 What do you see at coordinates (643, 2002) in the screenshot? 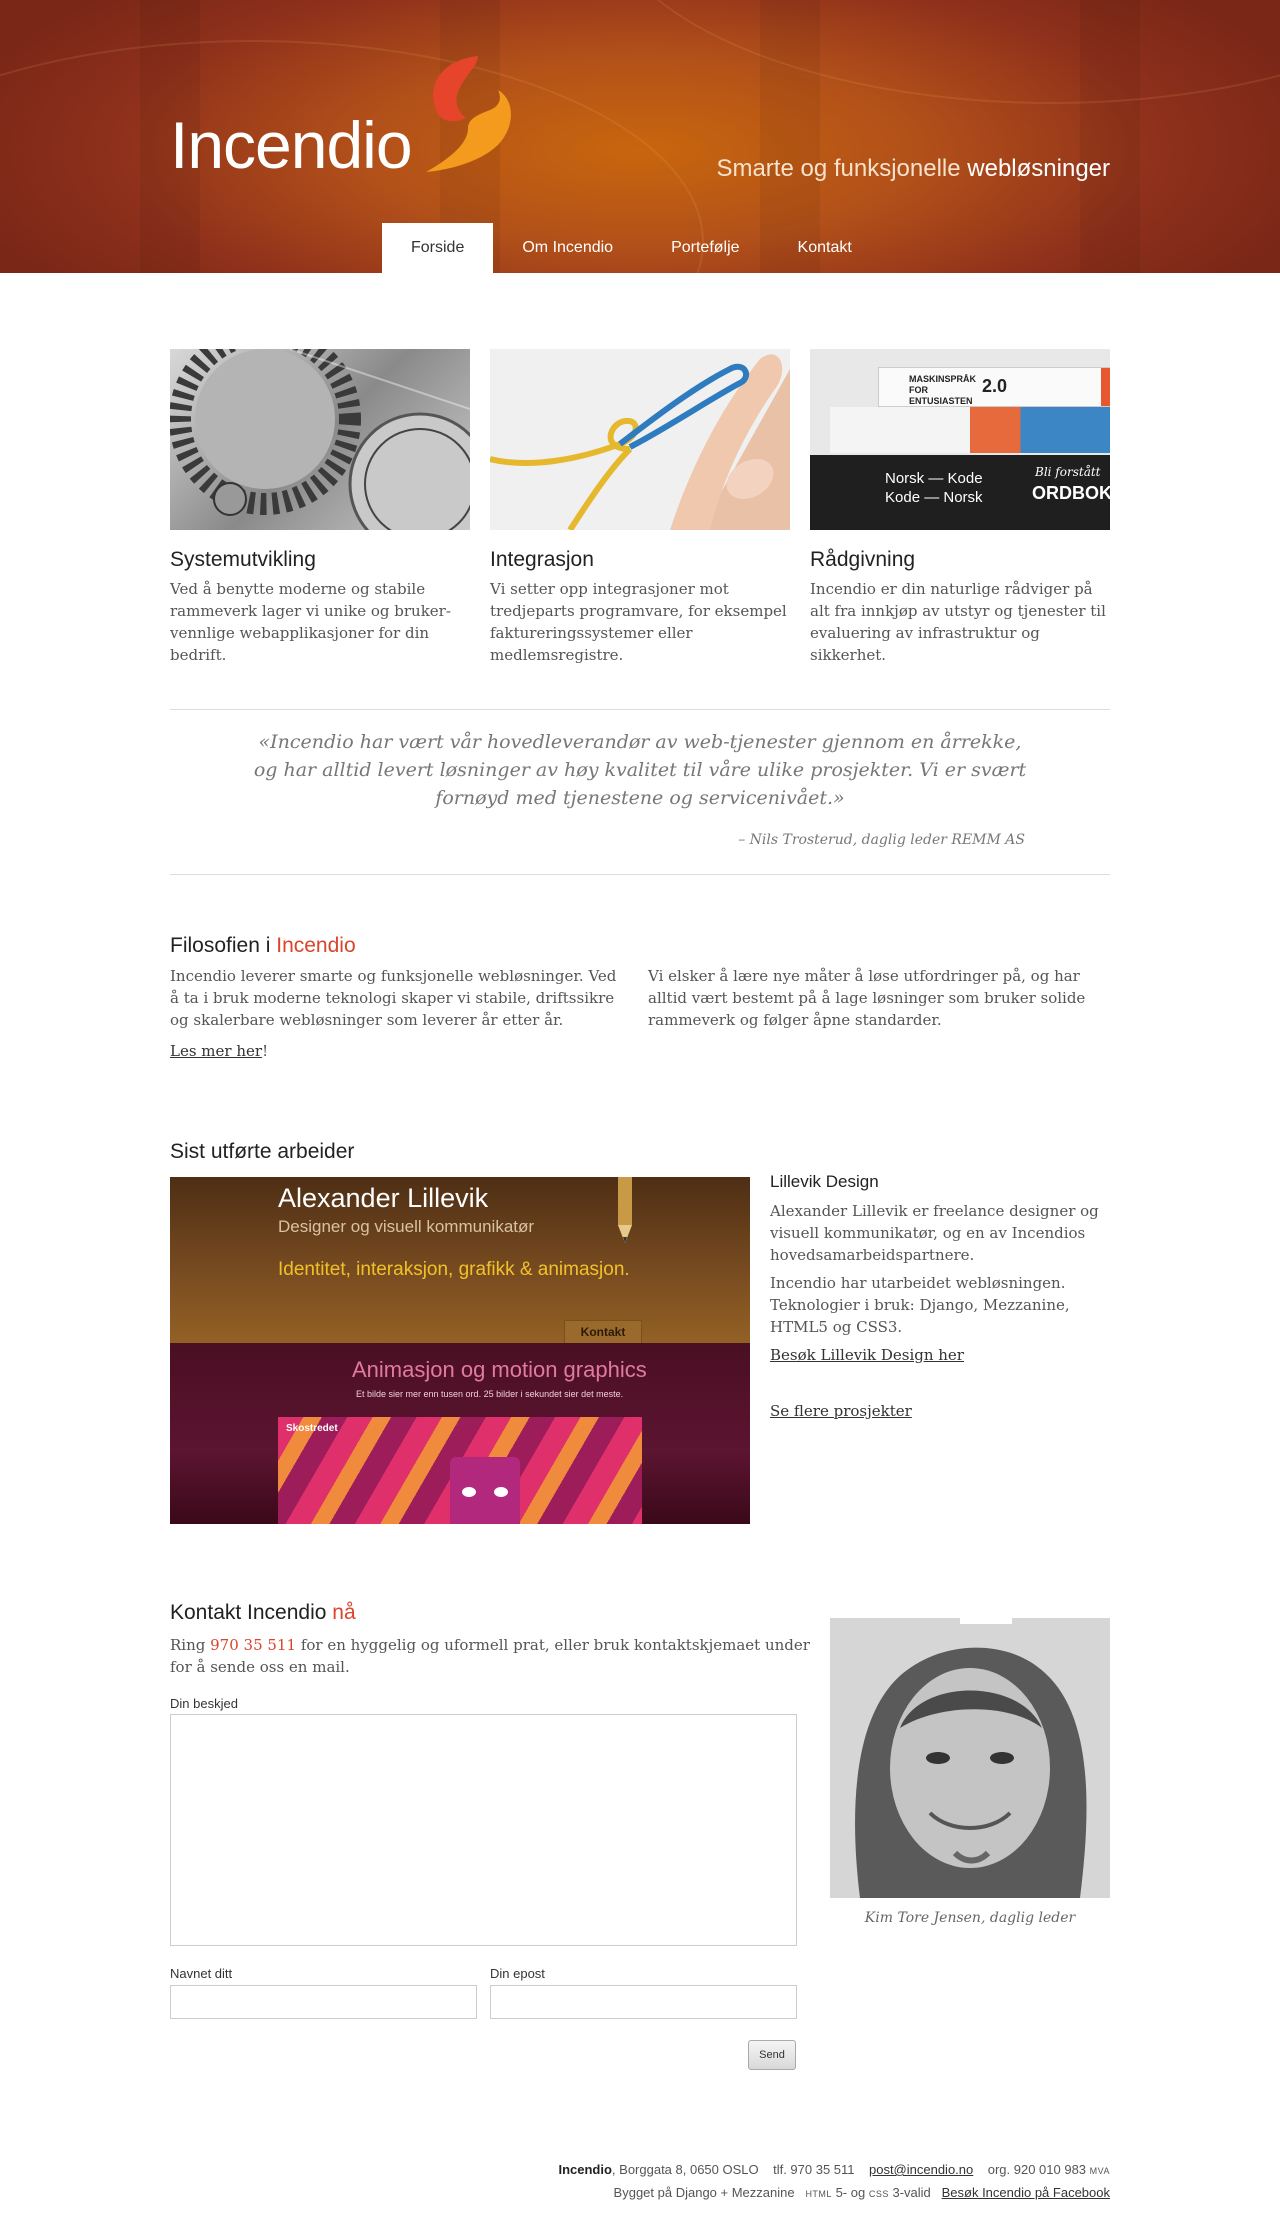
I see `email-field` at bounding box center [643, 2002].